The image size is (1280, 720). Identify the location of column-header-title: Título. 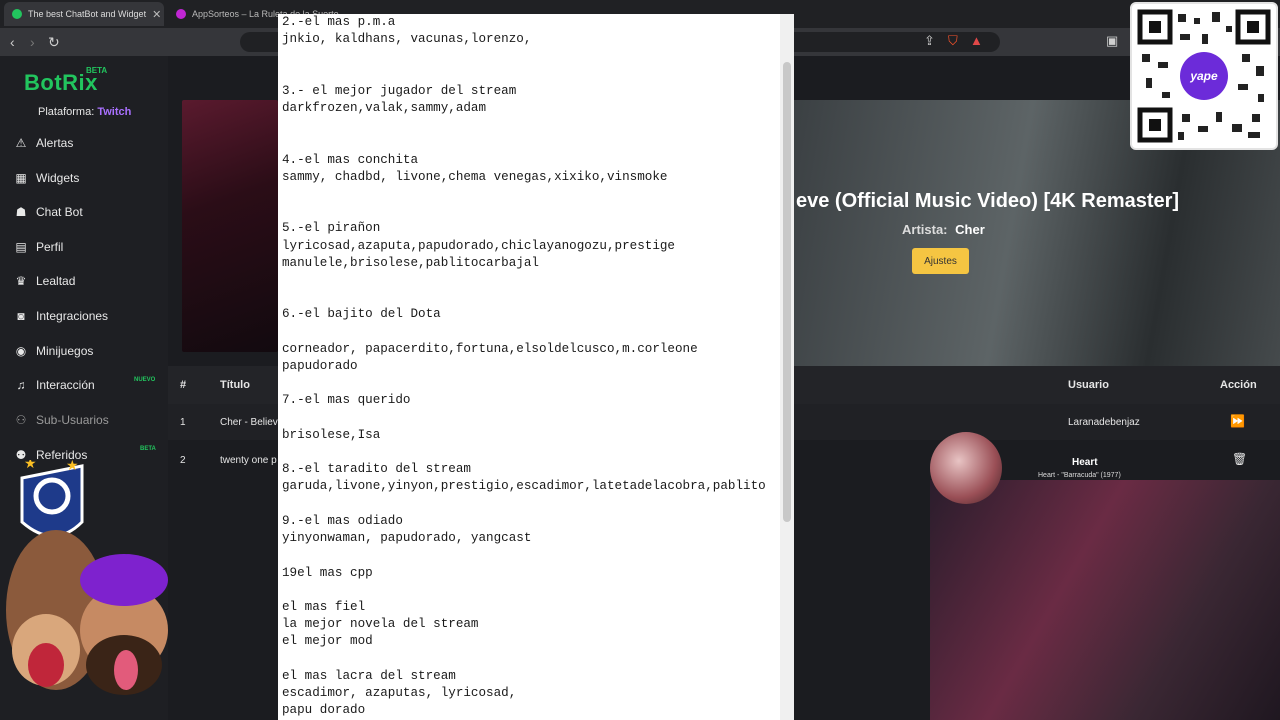
(235, 385).